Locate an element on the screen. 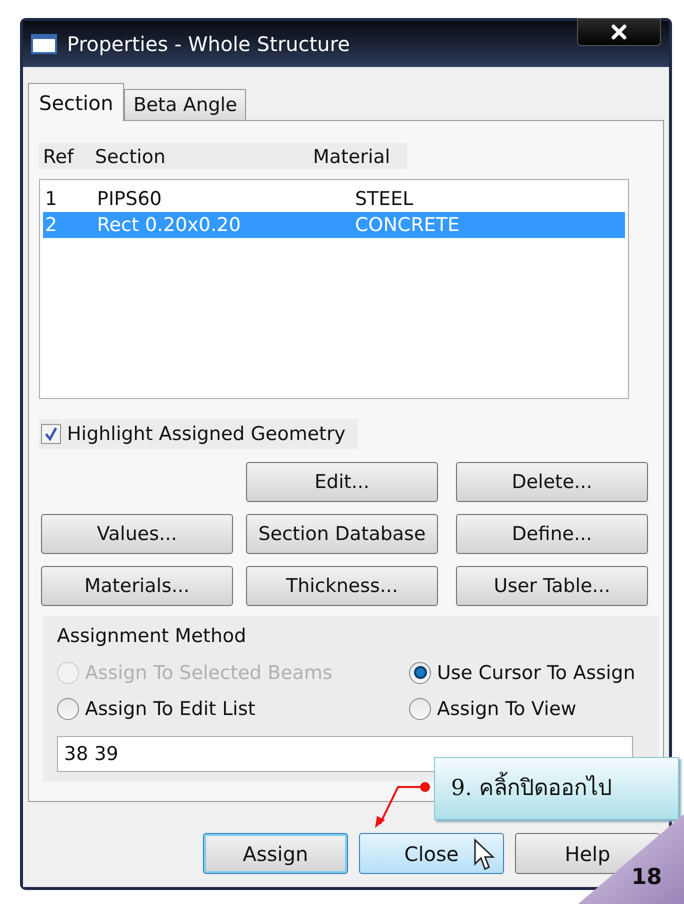 The width and height of the screenshot is (684, 904). mouse-cursor-icon is located at coordinates (485, 855).